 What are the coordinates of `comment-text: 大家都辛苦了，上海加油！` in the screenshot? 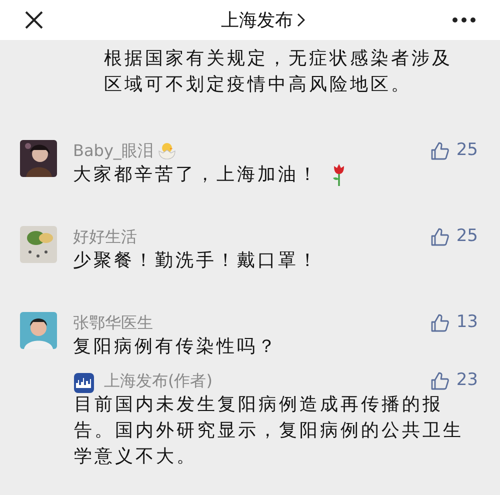 It's located at (196, 175).